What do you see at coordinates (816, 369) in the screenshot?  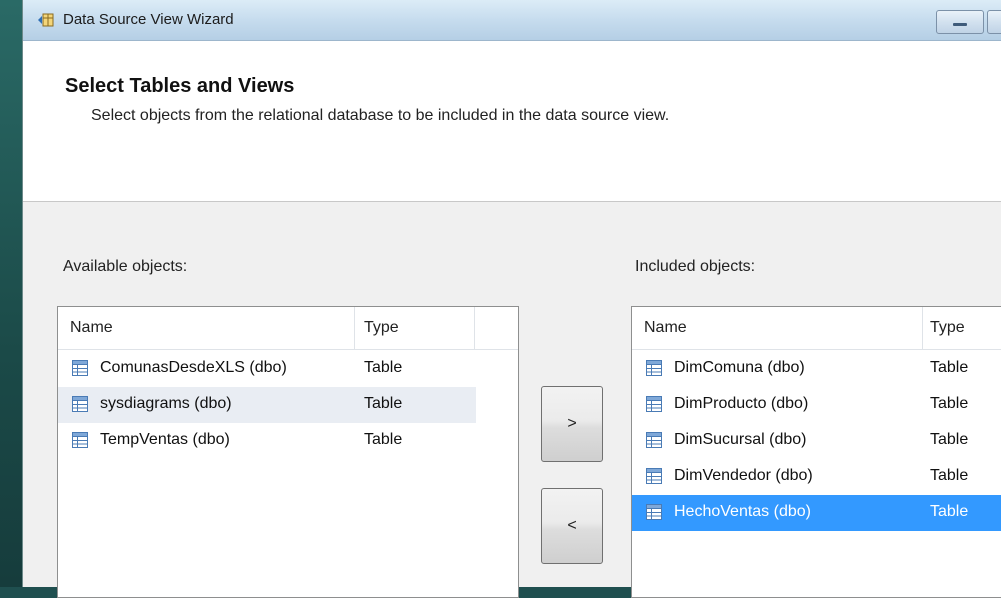 I see `list-item: DimComuna (dbo) Table` at bounding box center [816, 369].